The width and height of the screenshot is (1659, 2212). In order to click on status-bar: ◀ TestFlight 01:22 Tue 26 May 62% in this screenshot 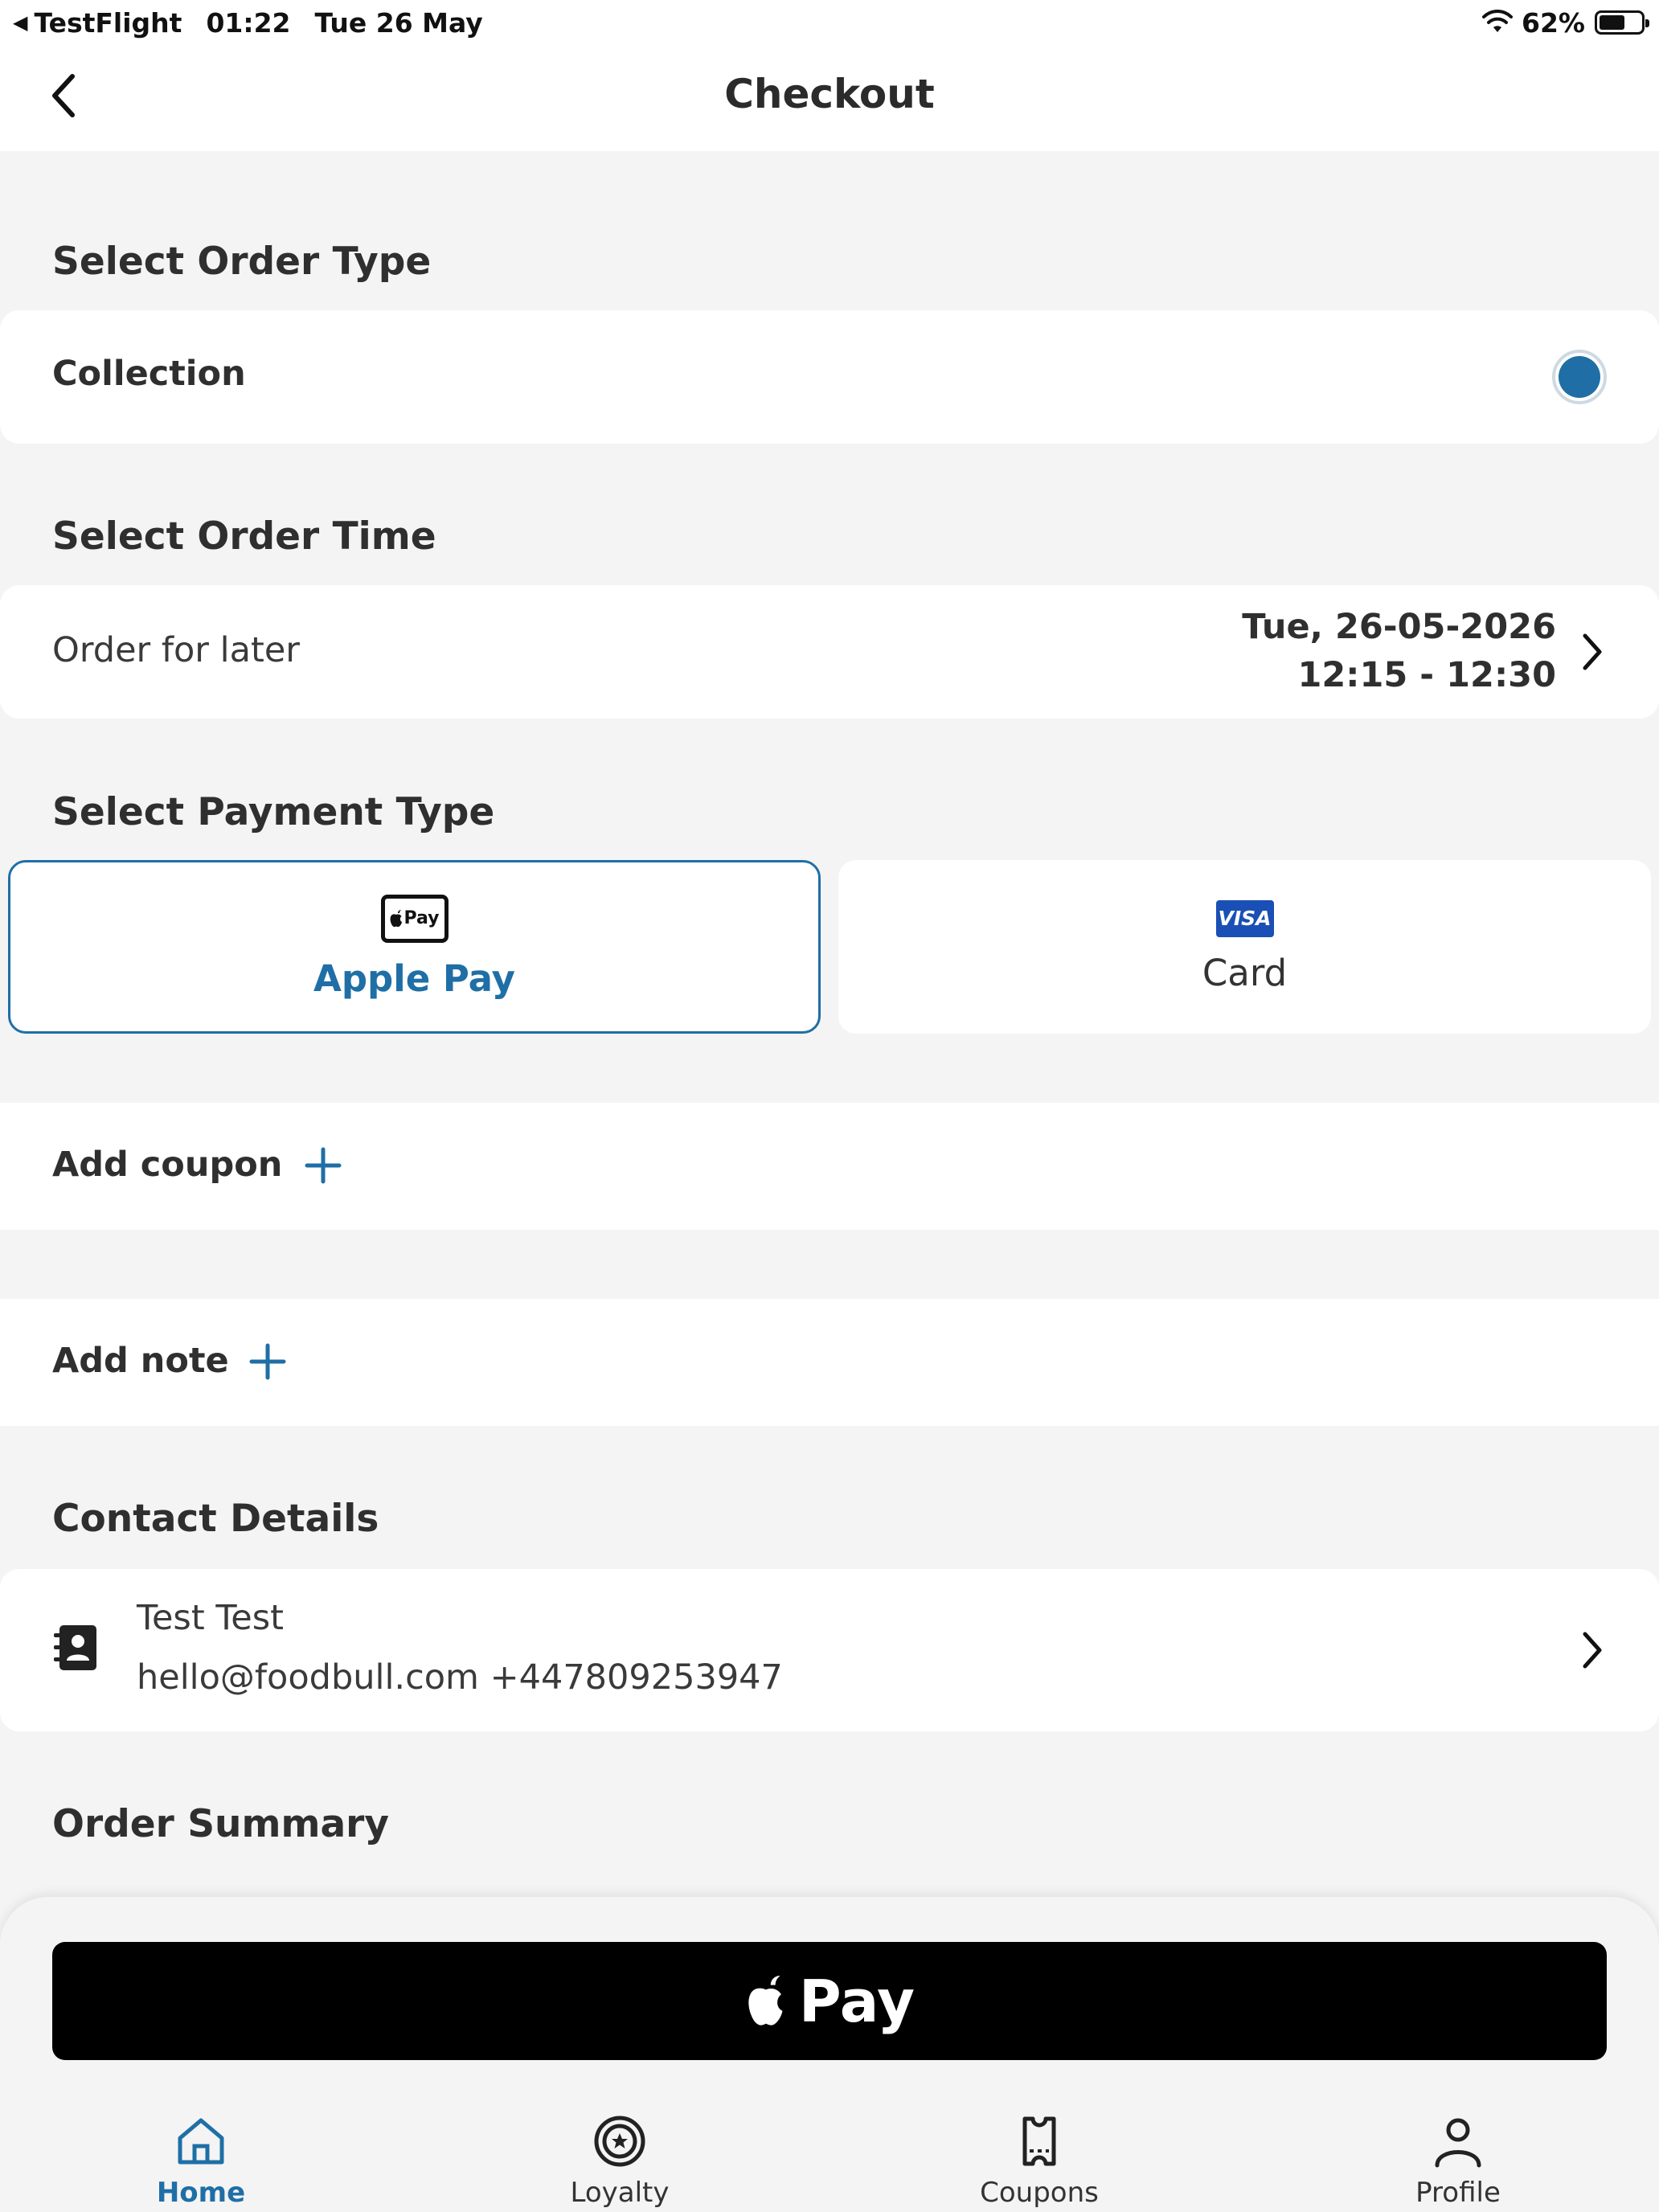, I will do `click(829, 22)`.